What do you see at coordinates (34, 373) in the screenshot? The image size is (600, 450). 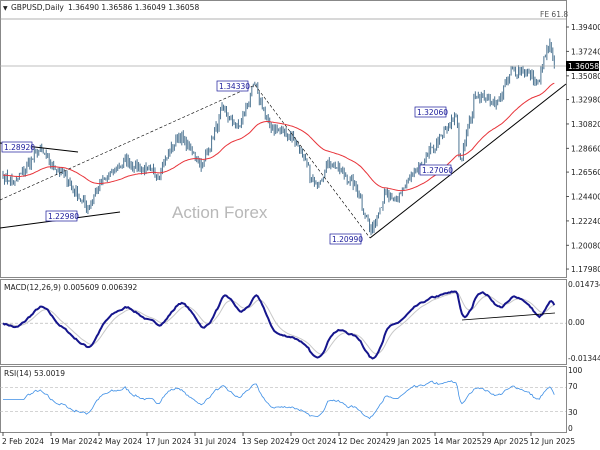 I see `rsi-title: RSI(14) 53.0019` at bounding box center [34, 373].